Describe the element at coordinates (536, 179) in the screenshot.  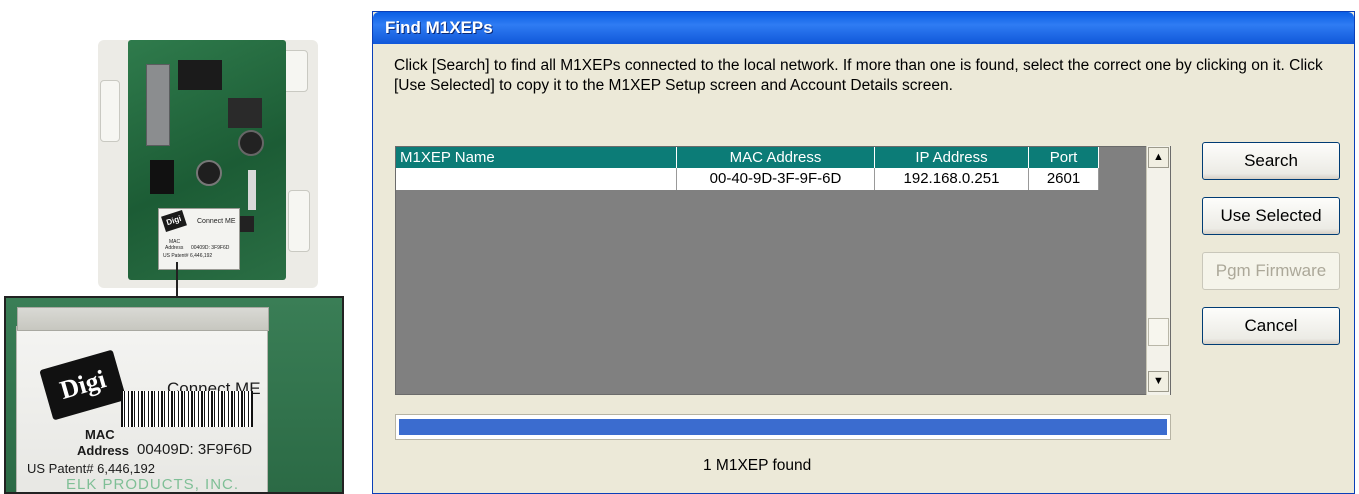
I see `cell-name` at that location.